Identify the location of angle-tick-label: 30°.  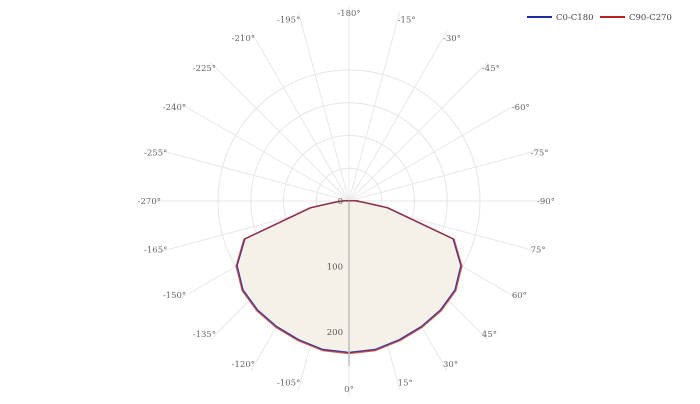
(450, 365).